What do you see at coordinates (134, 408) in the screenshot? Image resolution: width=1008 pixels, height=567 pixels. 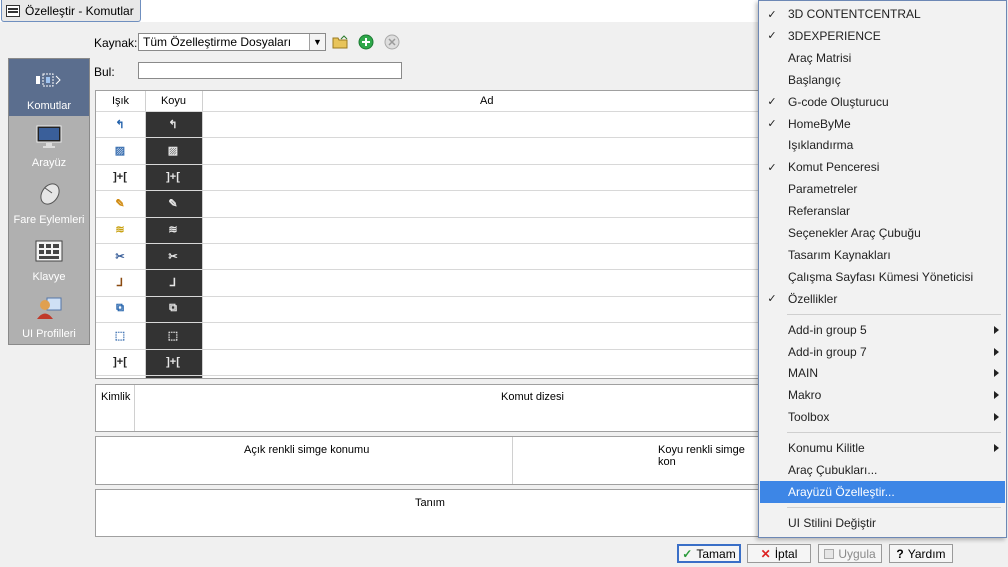 I see `column-divider` at bounding box center [134, 408].